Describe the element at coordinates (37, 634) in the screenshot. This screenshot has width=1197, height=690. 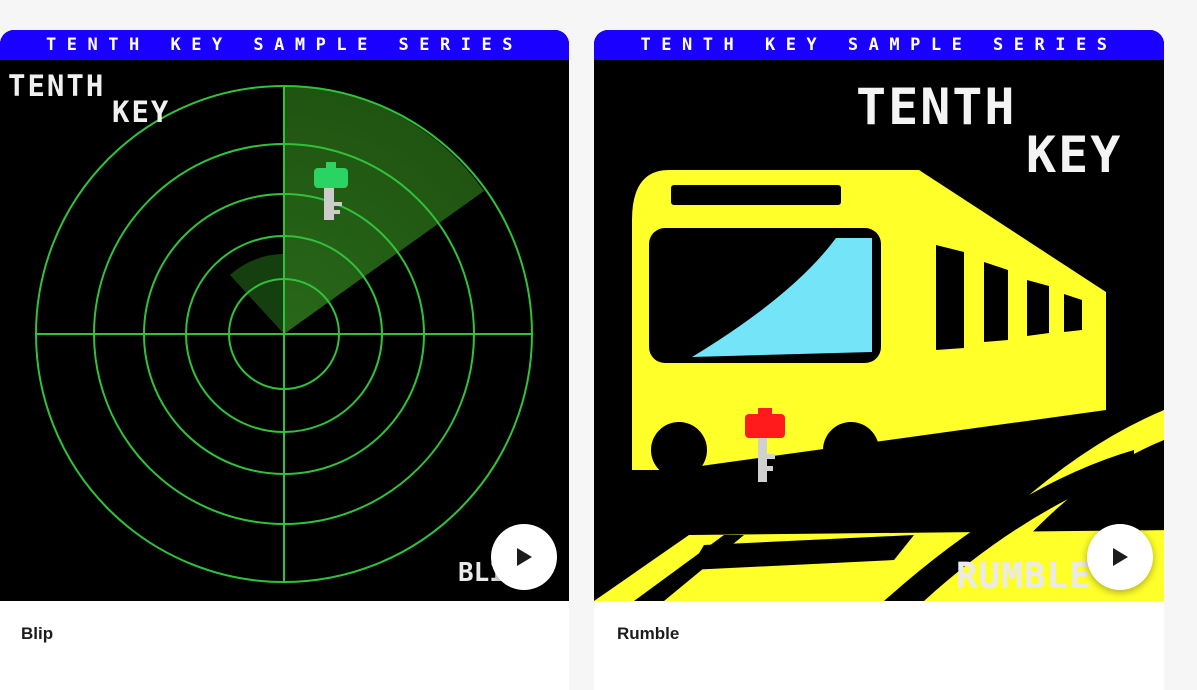
I see `album-title: Blip` at that location.